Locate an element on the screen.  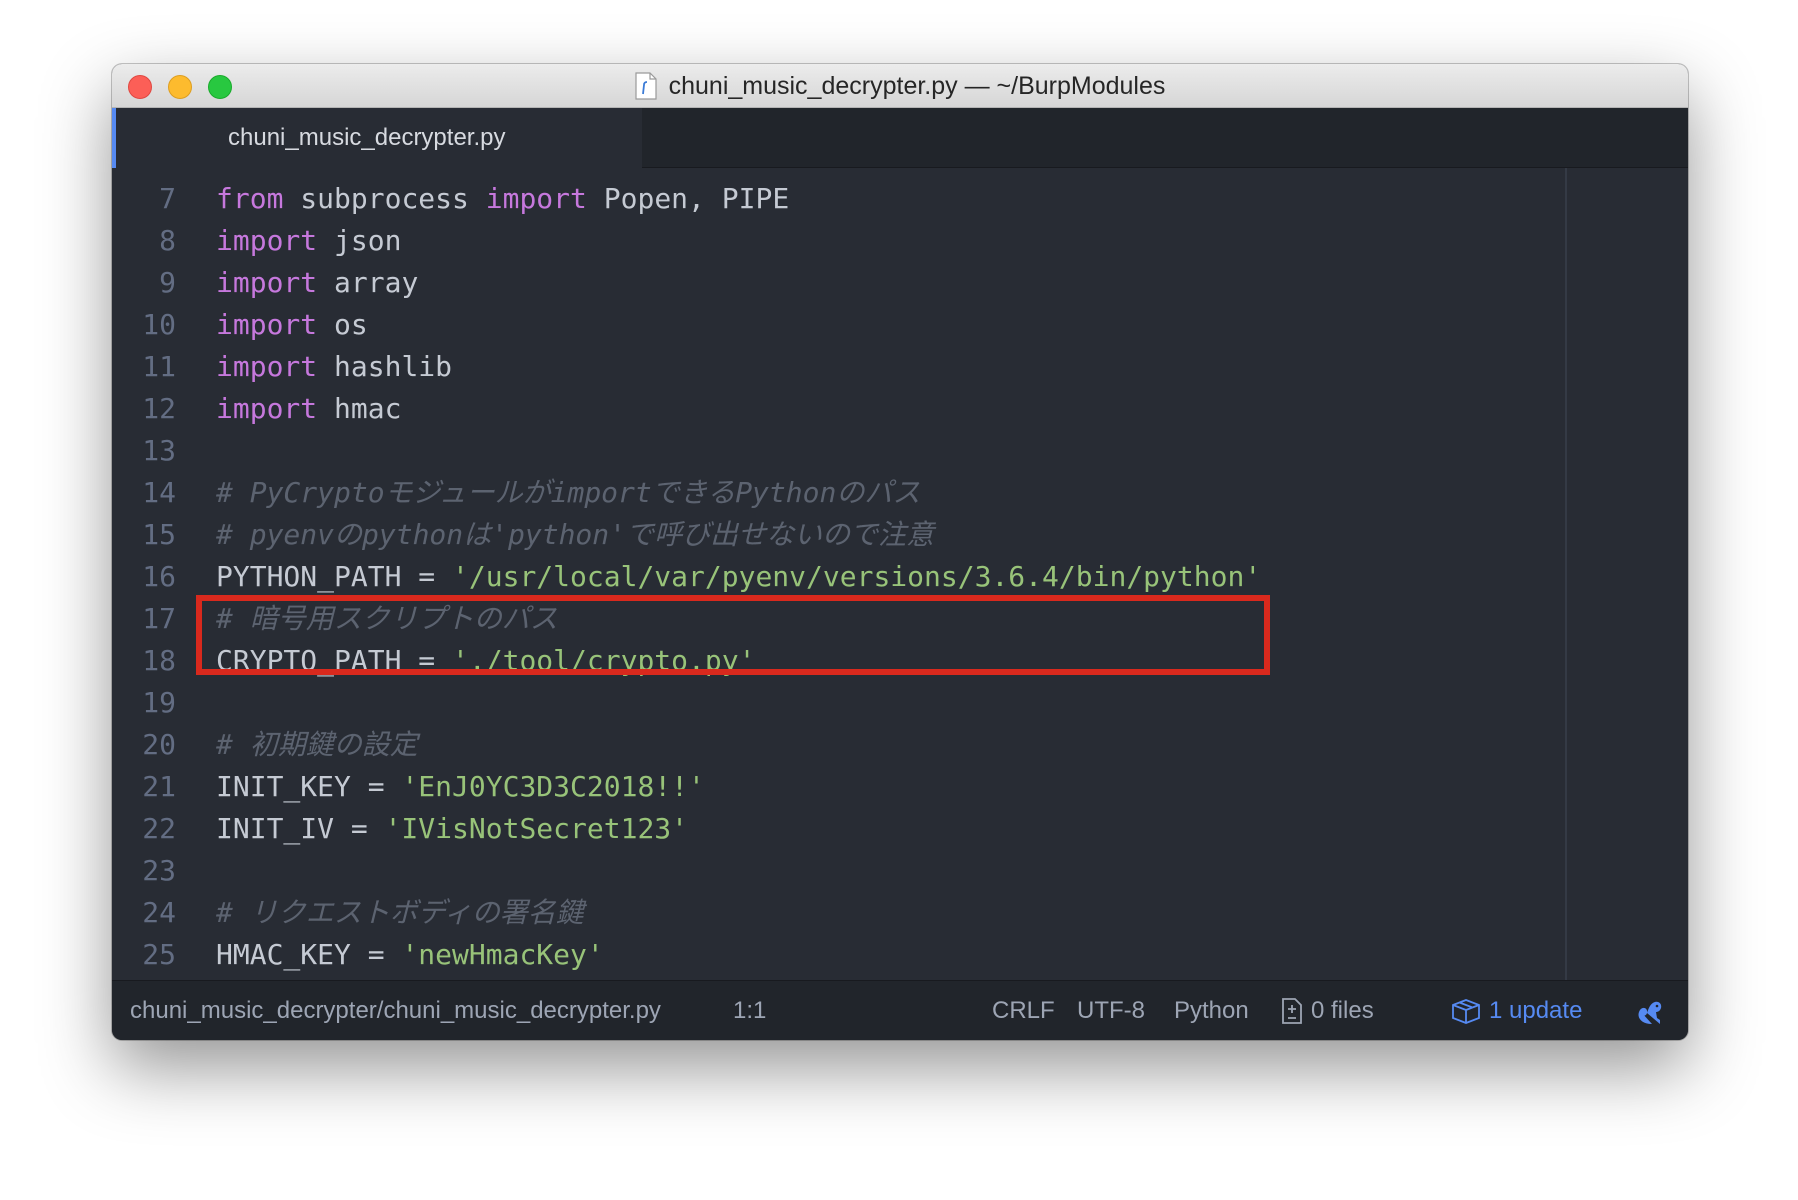
code-line: 19 is located at coordinates (900, 703).